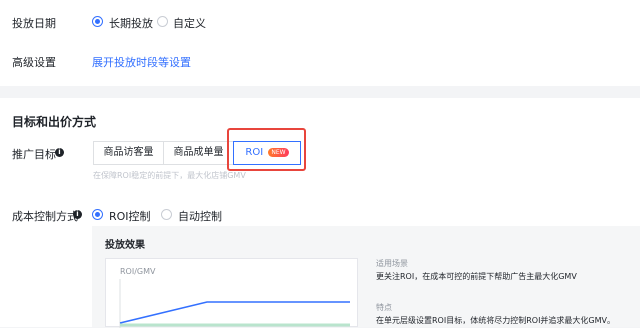  I want to click on cost-control-label: 成本控制方式, so click(45, 216).